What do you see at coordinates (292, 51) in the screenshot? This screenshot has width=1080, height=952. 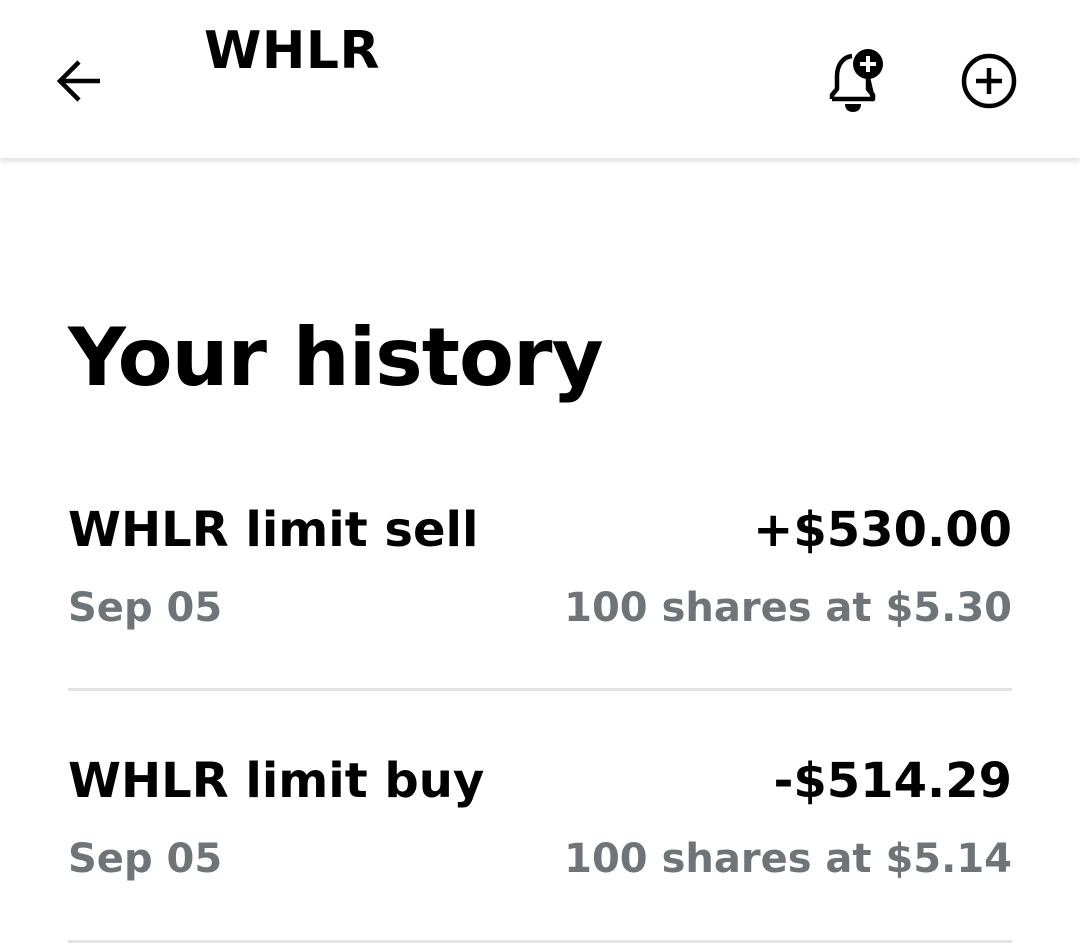 I see `page-title: WHLR` at bounding box center [292, 51].